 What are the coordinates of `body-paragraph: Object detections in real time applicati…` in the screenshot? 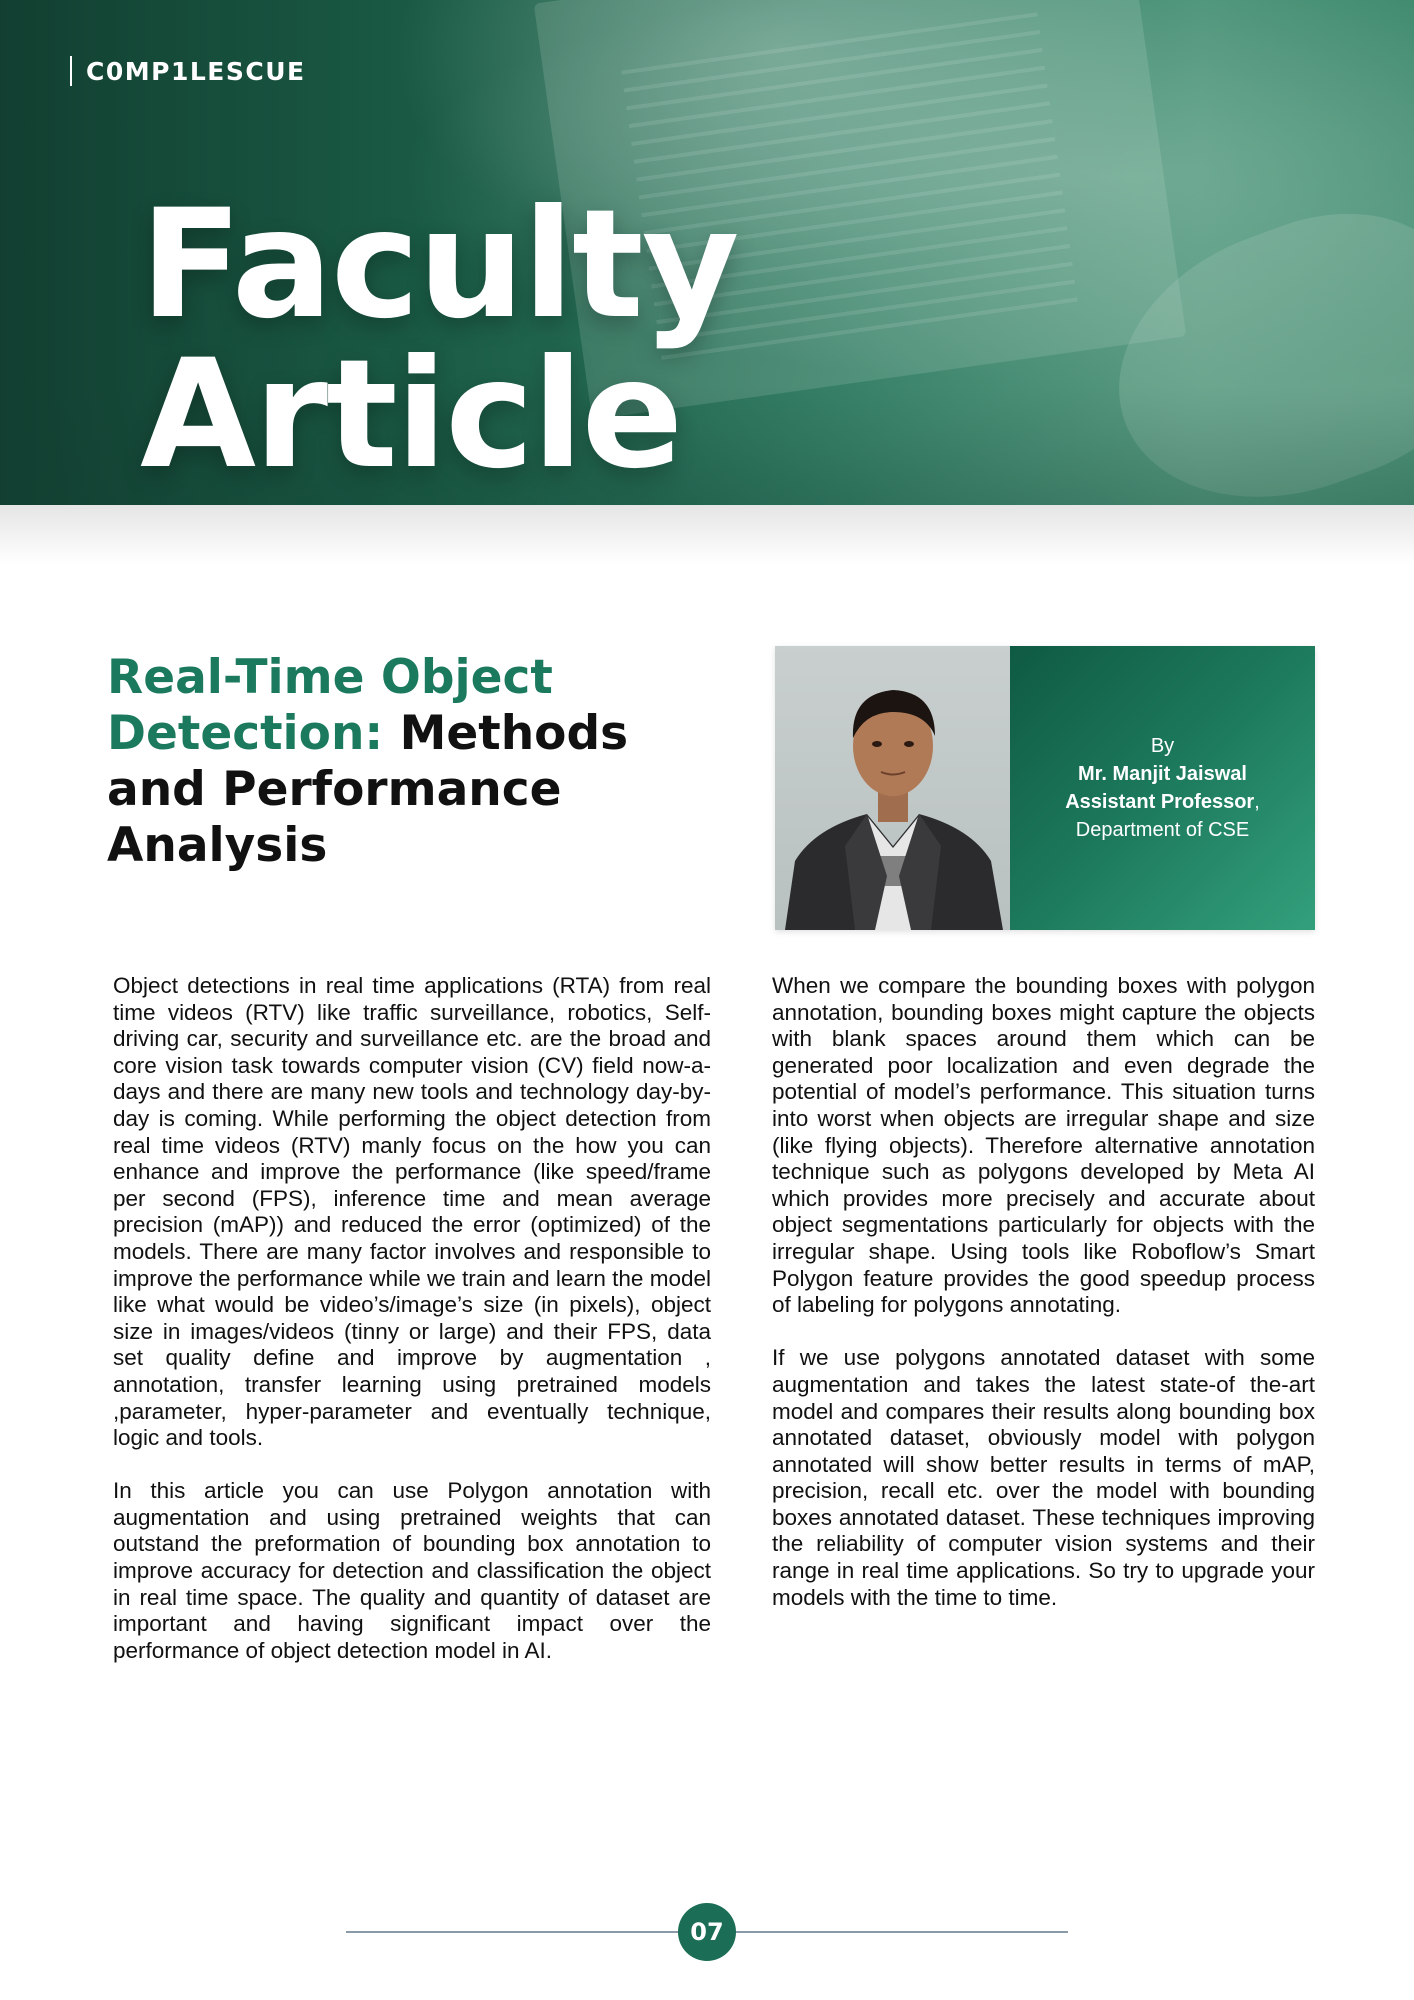 It's located at (412, 1212).